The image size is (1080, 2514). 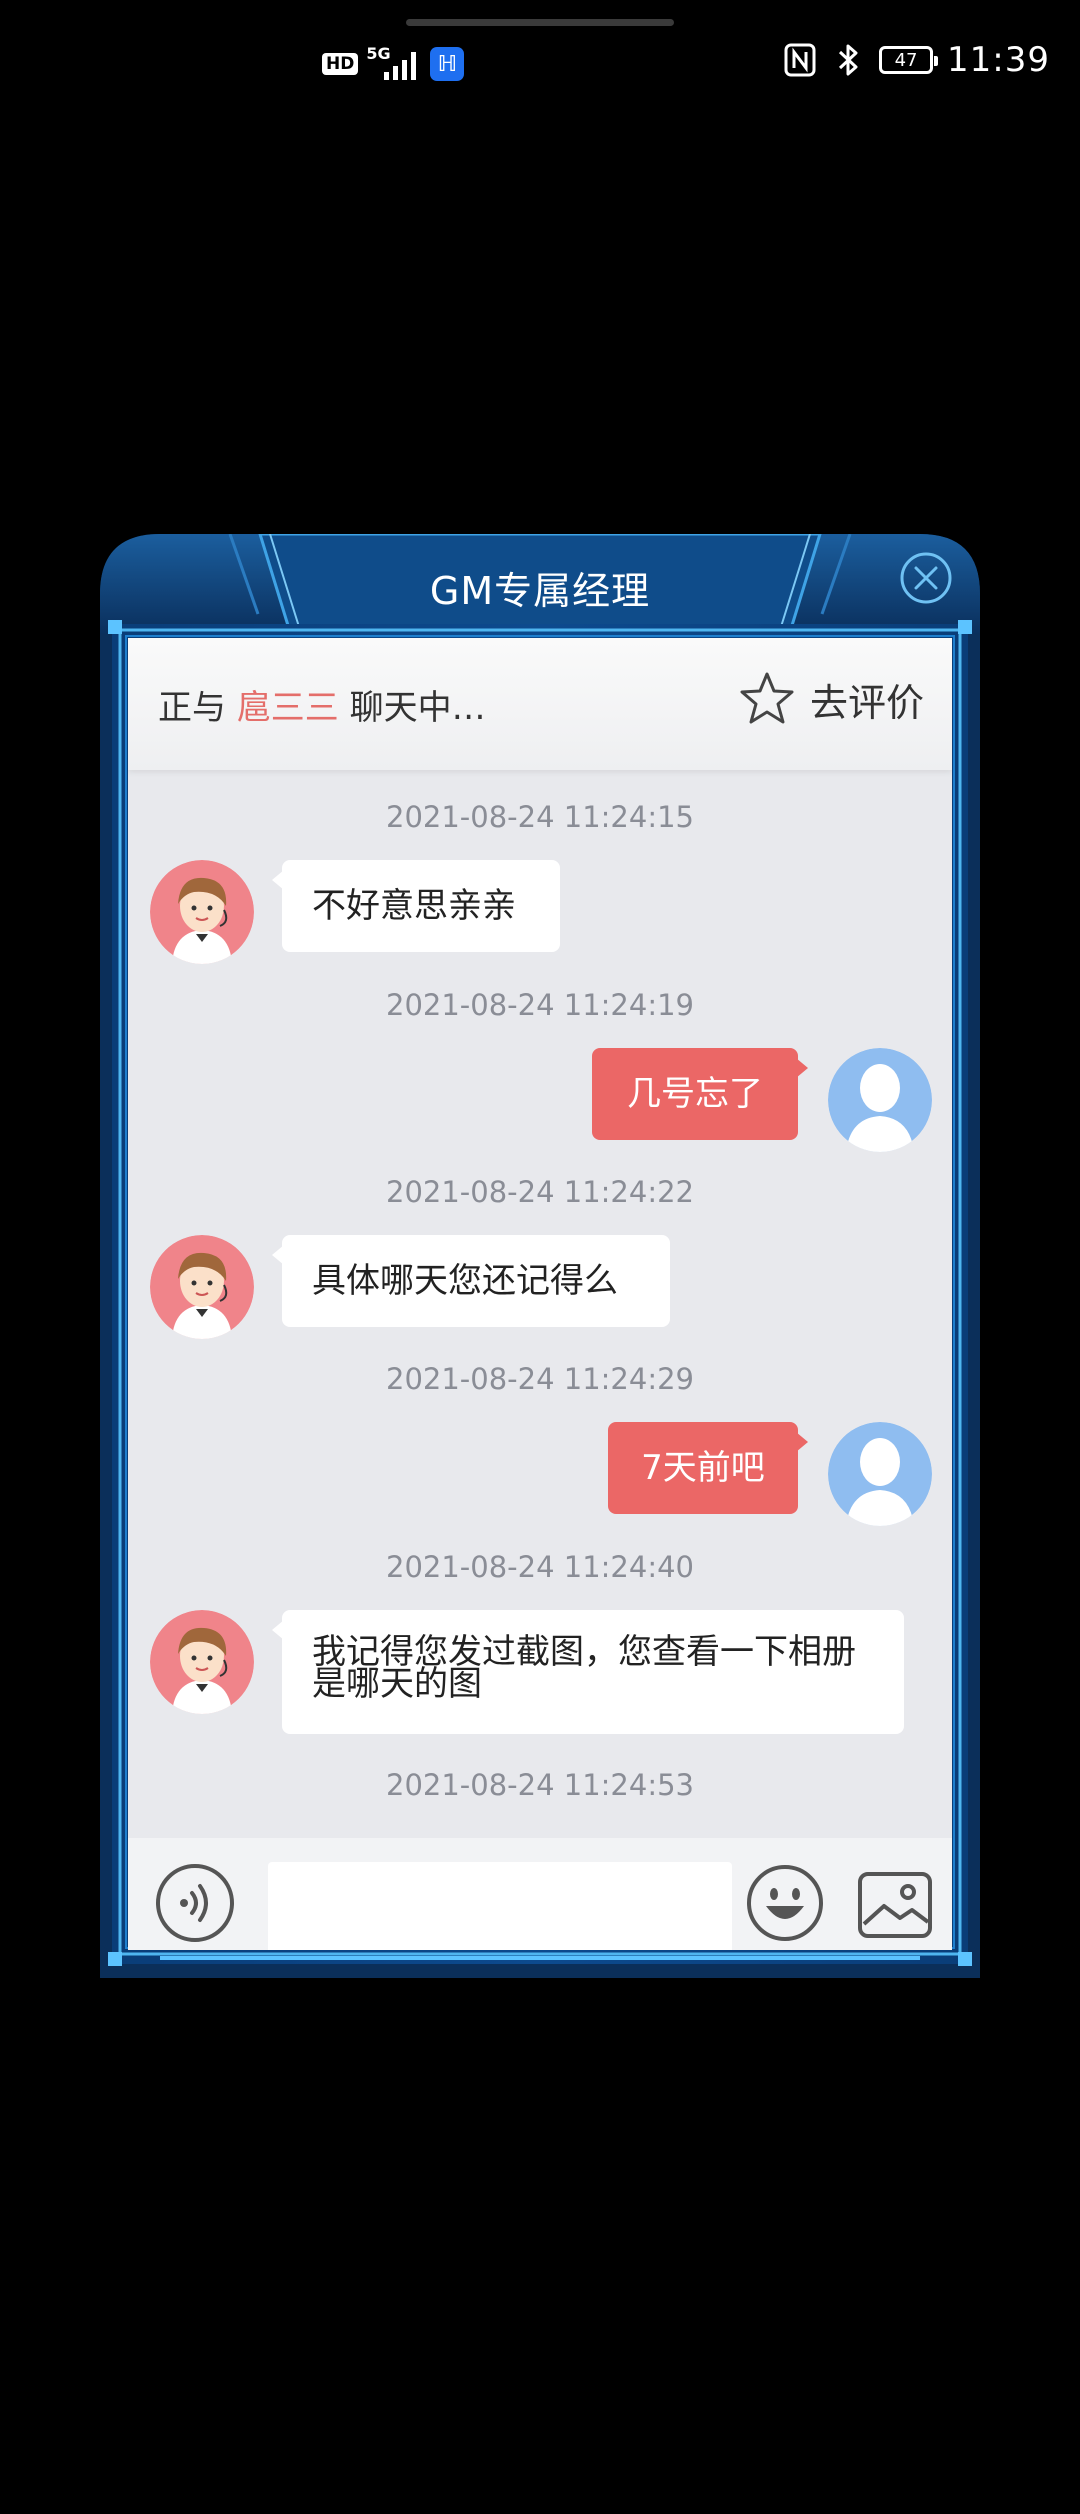 I want to click on agent-name: 扈三三, so click(x=287, y=708).